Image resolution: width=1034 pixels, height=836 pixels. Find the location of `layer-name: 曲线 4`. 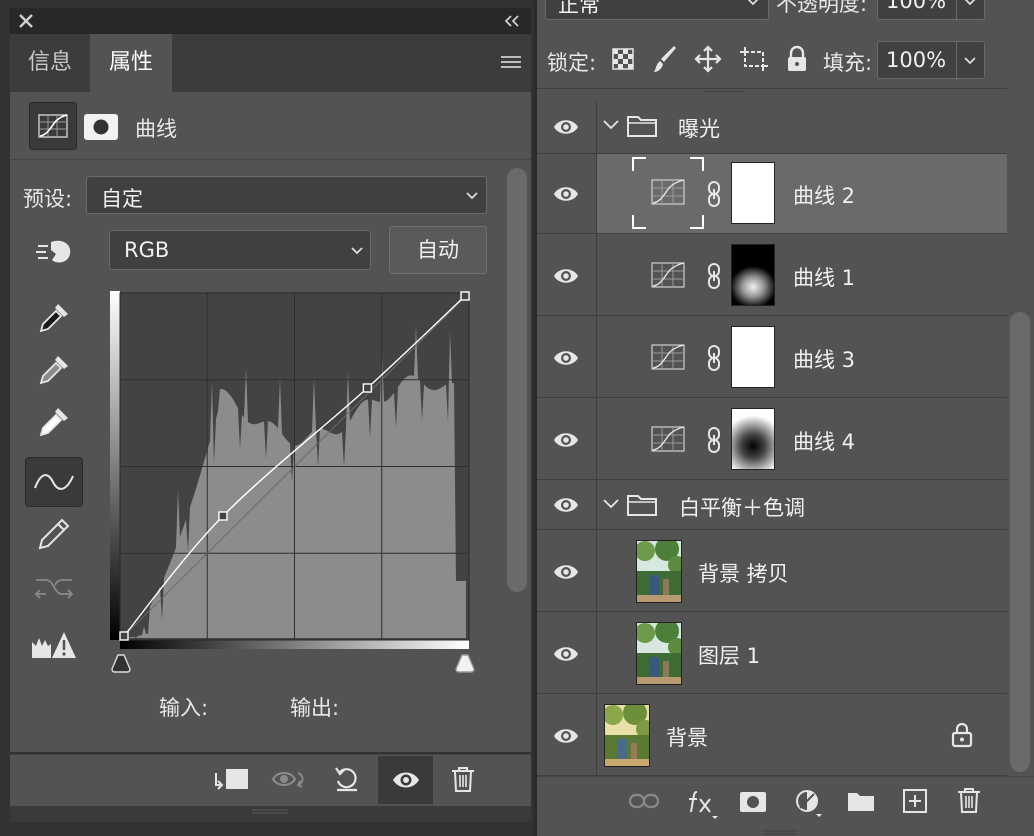

layer-name: 曲线 4 is located at coordinates (824, 442).